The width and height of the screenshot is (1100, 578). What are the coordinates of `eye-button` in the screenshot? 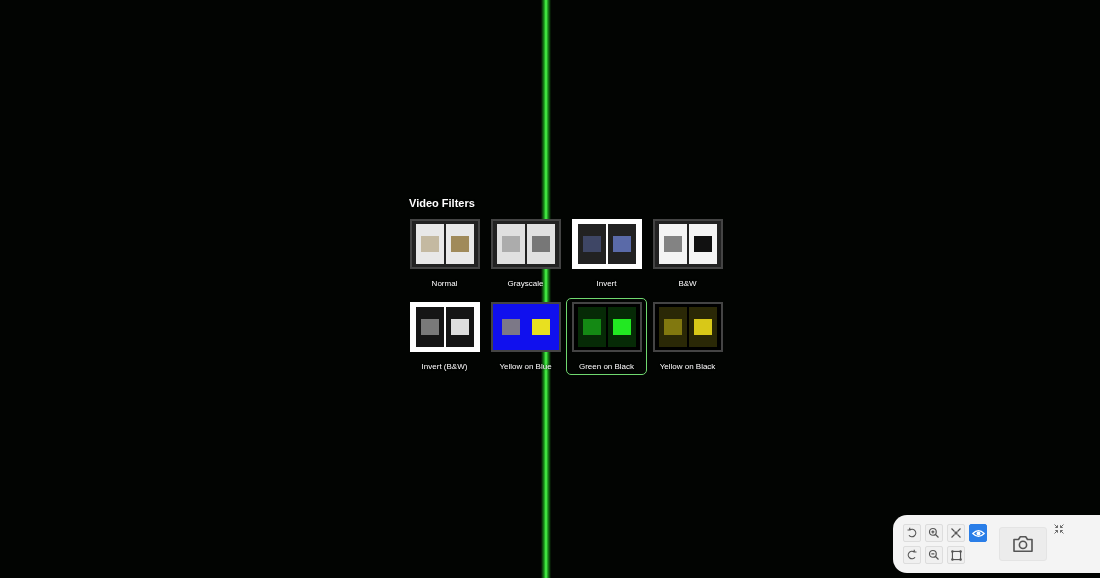 It's located at (978, 533).